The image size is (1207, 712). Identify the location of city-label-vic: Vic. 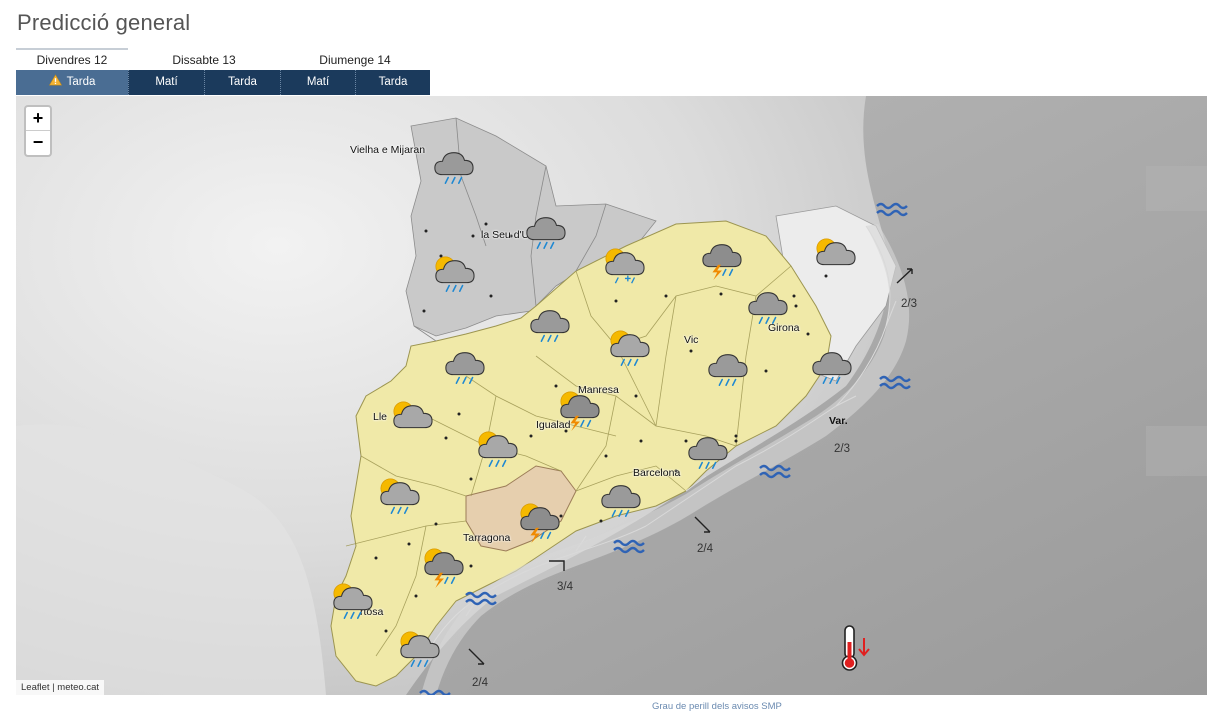
(691, 340).